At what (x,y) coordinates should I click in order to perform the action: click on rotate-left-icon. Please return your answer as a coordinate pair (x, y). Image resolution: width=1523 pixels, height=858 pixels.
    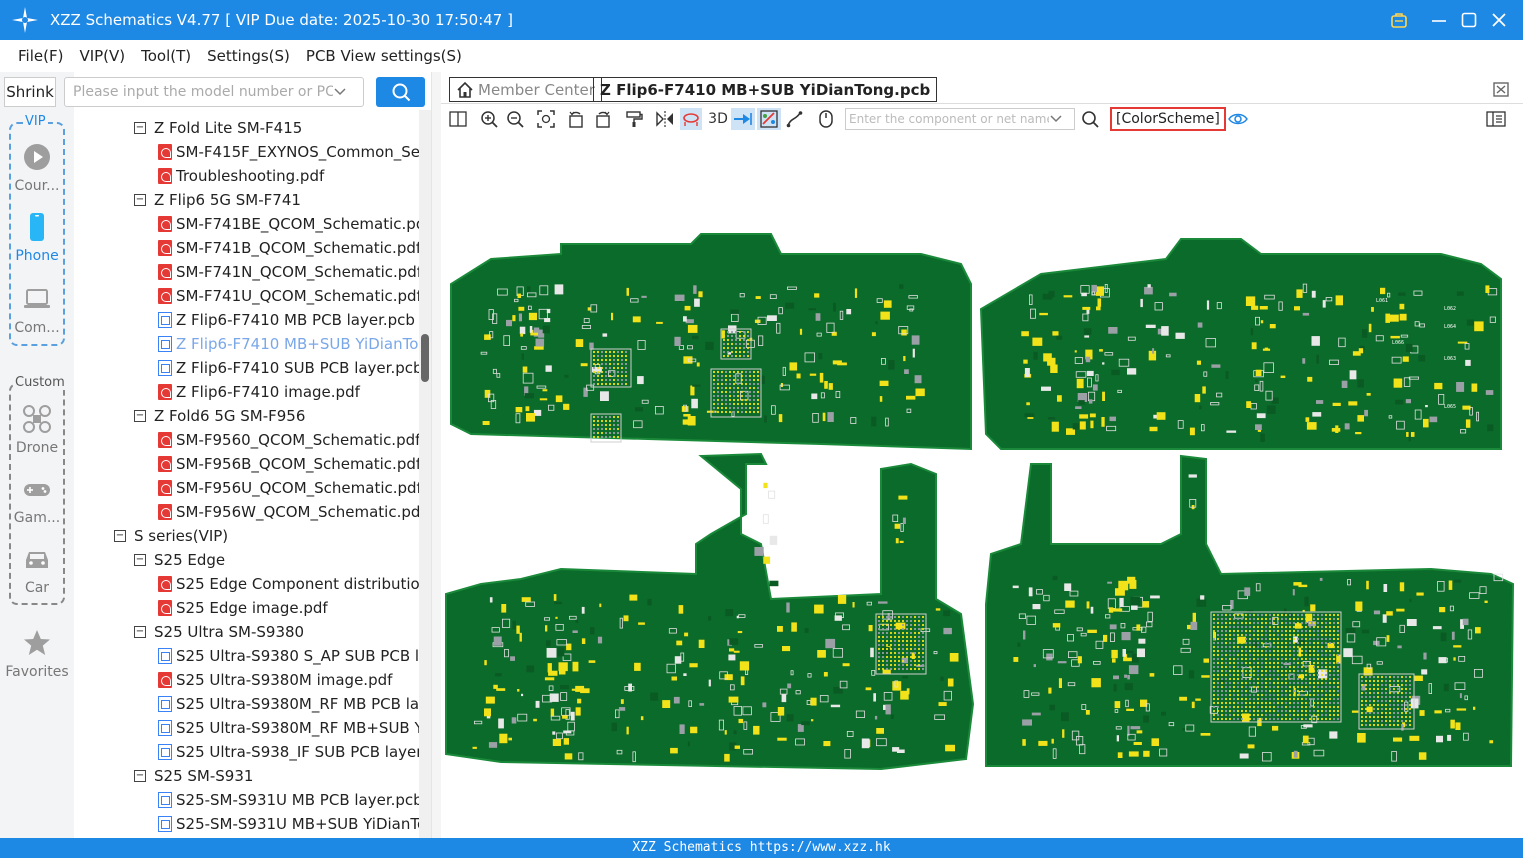
    Looking at the image, I should click on (576, 119).